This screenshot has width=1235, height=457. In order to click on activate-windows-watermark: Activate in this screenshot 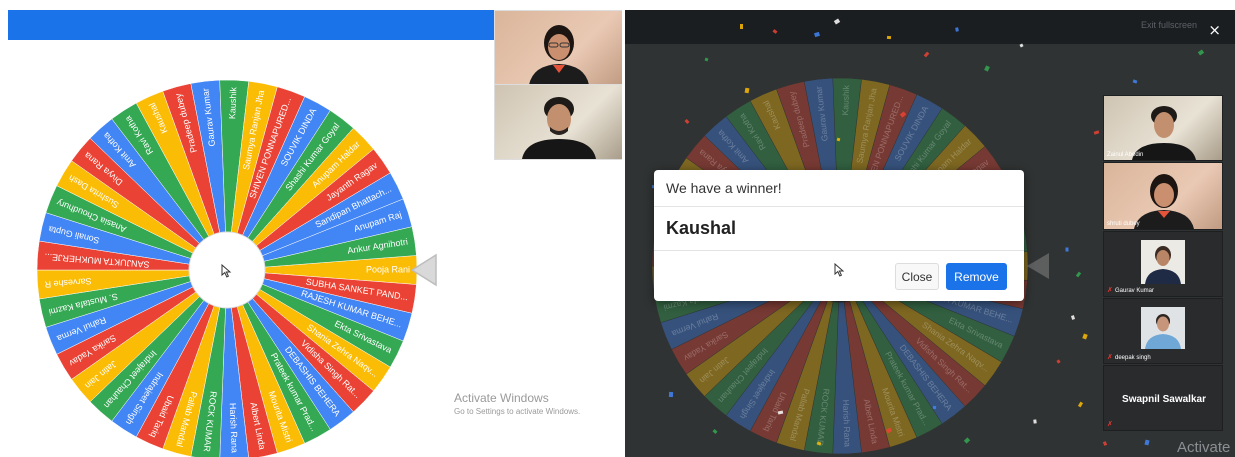, I will do `click(1204, 447)`.